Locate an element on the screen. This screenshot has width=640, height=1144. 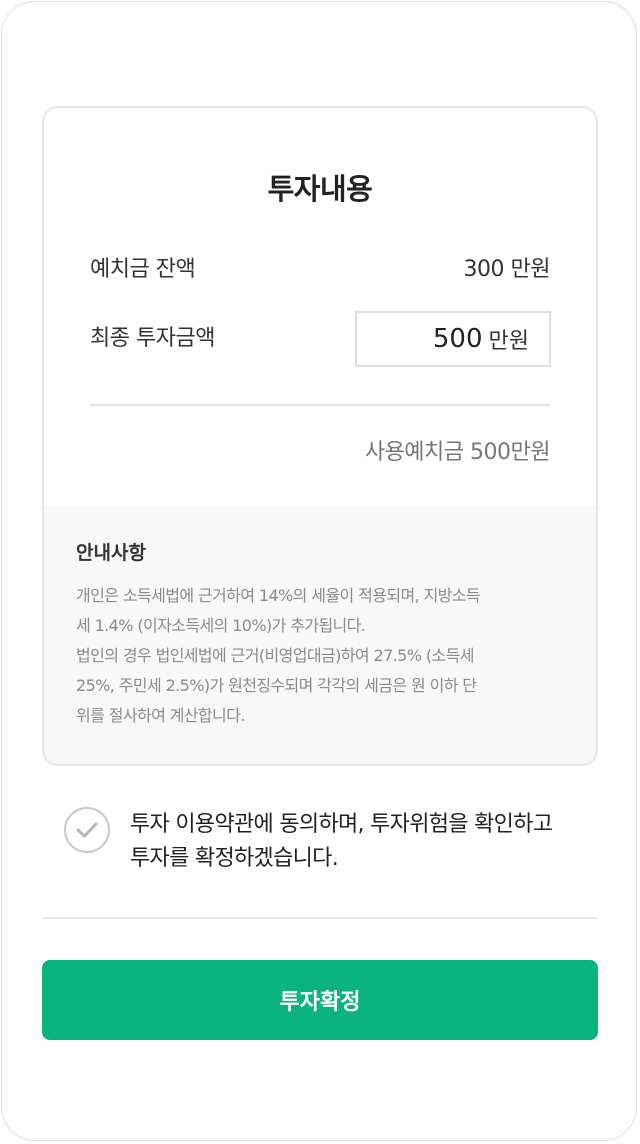
card-divider is located at coordinates (320, 405).